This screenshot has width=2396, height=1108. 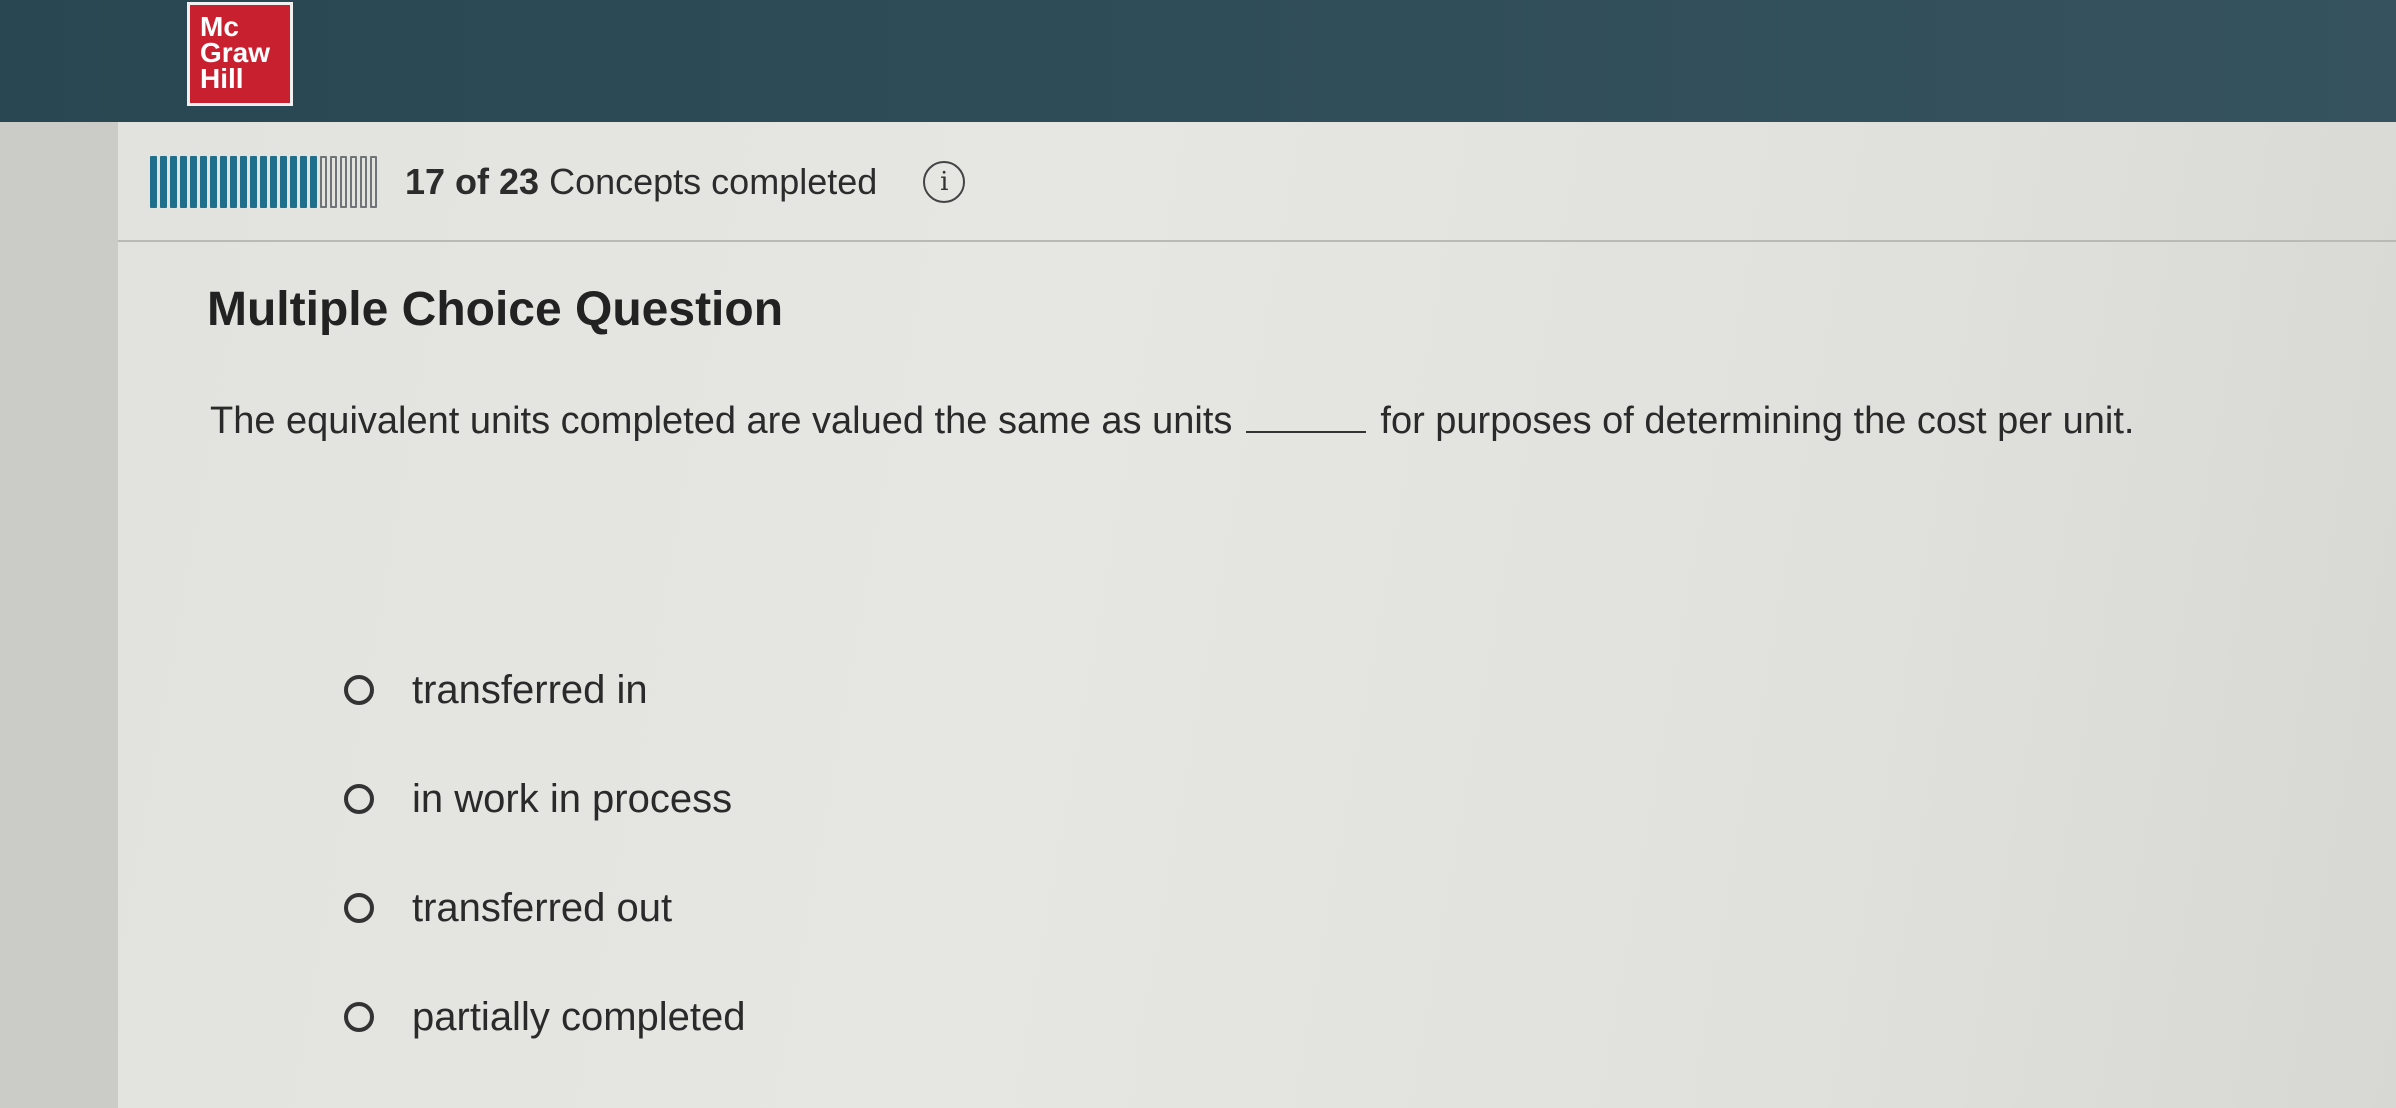 I want to click on question-type-heading: Multiple Choice Question, so click(x=495, y=309).